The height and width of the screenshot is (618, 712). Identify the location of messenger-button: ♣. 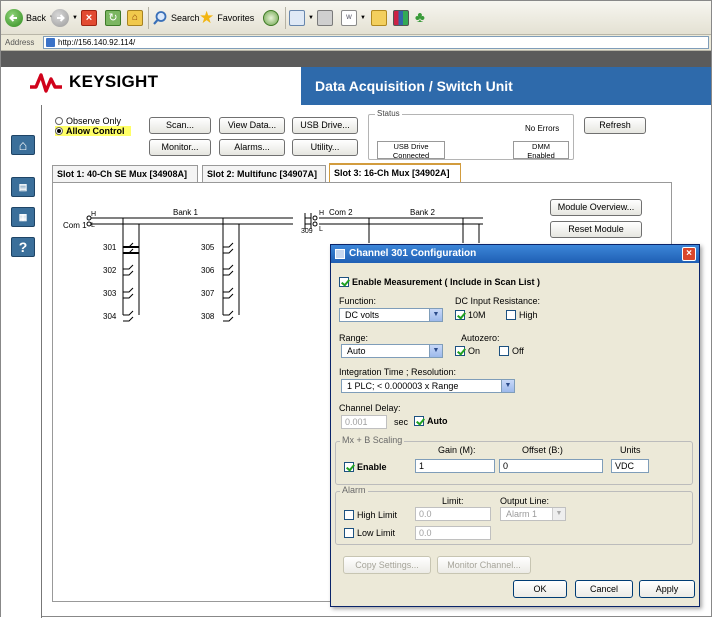
(420, 18).